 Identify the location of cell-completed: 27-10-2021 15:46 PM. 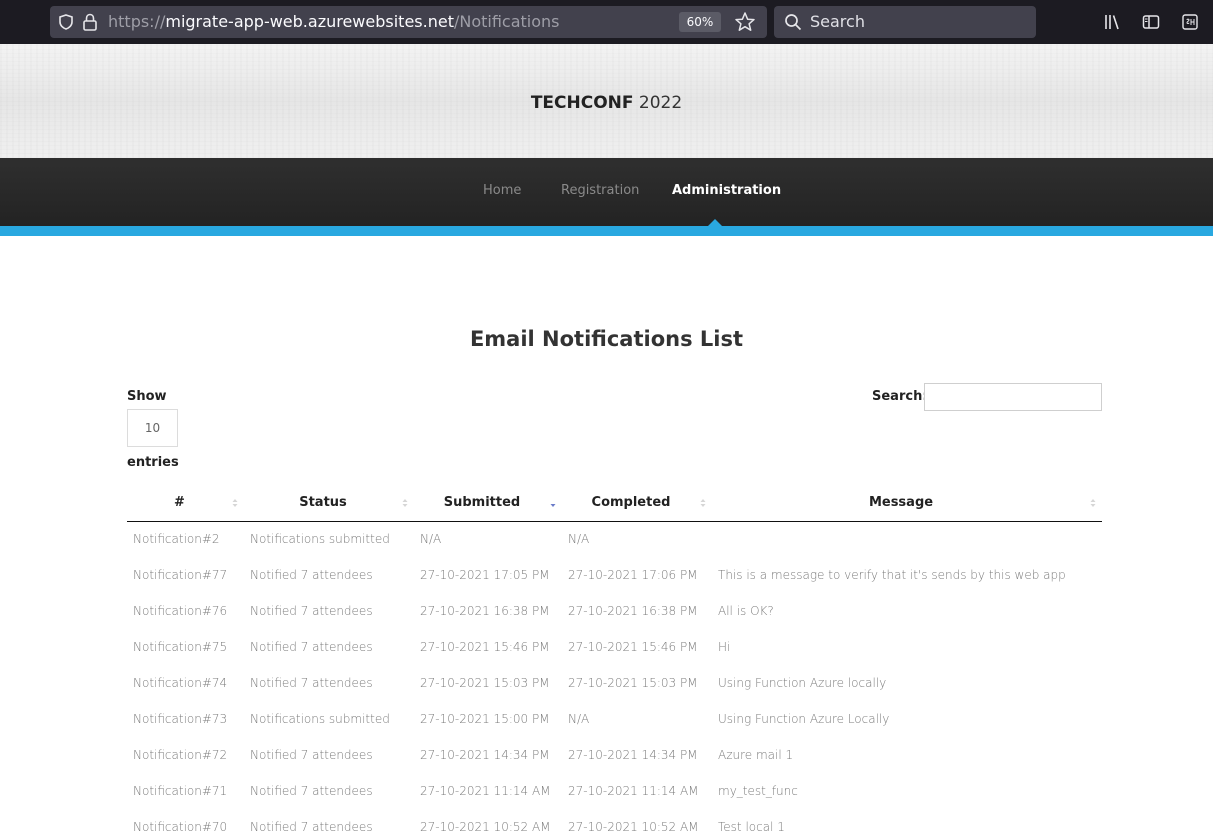
(633, 647).